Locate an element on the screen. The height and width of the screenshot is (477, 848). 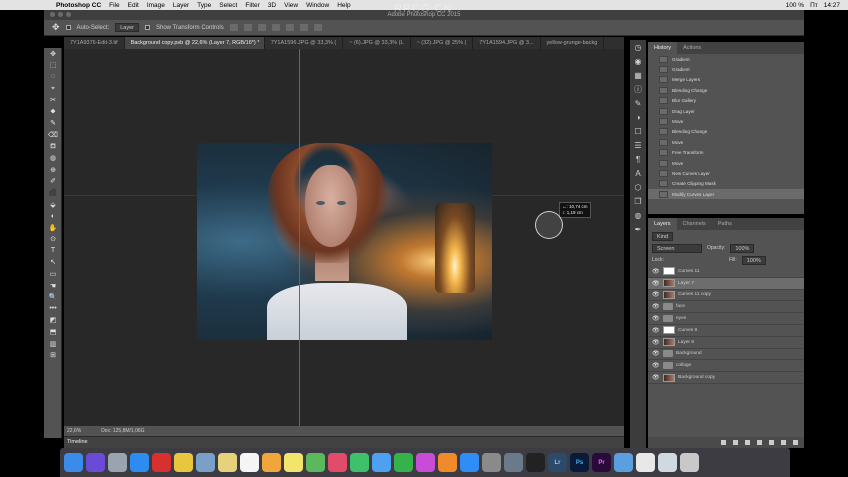
history-item: Gradient is located at coordinates (726, 59).